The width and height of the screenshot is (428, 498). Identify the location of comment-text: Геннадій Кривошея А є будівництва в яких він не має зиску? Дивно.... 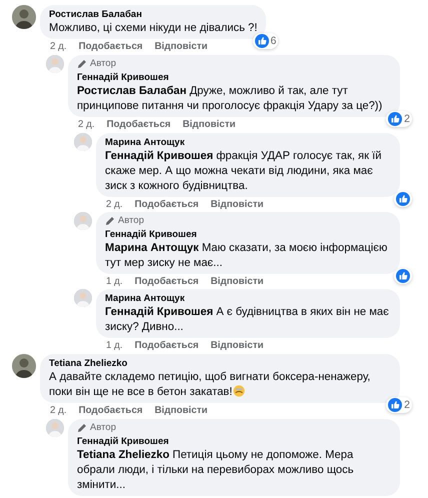
(247, 320).